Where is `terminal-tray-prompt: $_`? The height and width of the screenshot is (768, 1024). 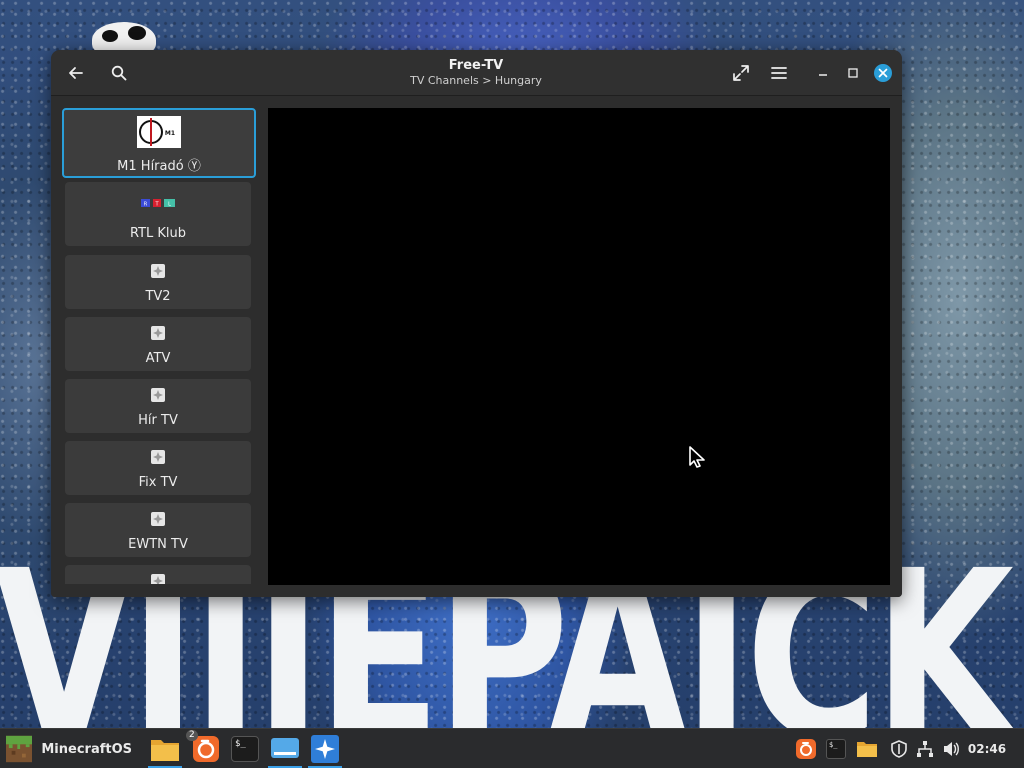 terminal-tray-prompt: $_ is located at coordinates (833, 745).